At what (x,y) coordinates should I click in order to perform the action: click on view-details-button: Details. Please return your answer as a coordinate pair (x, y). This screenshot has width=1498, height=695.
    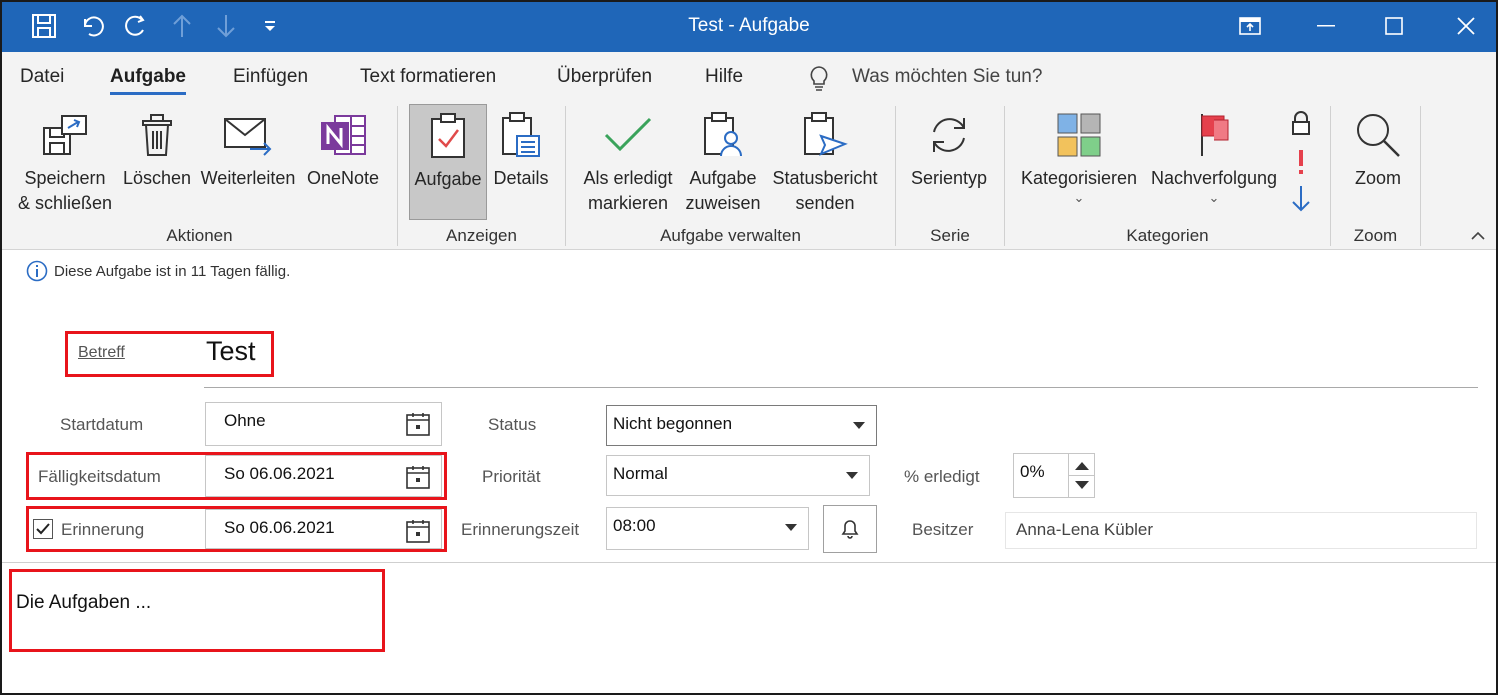
    Looking at the image, I should click on (521, 147).